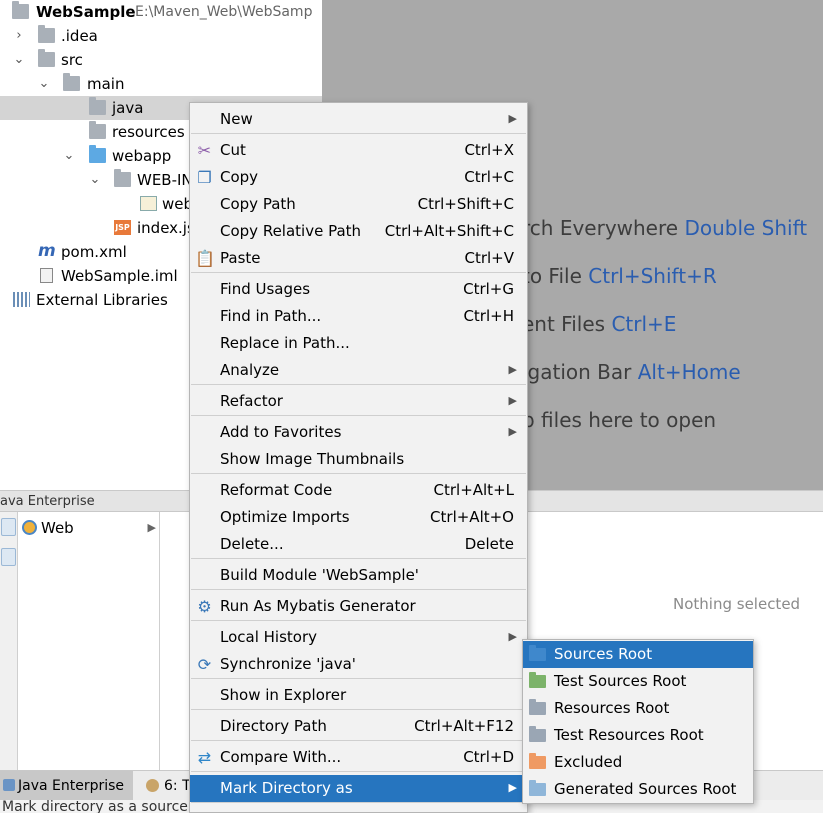  I want to click on submenu-item-resources-root: Resources Root, so click(638, 708).